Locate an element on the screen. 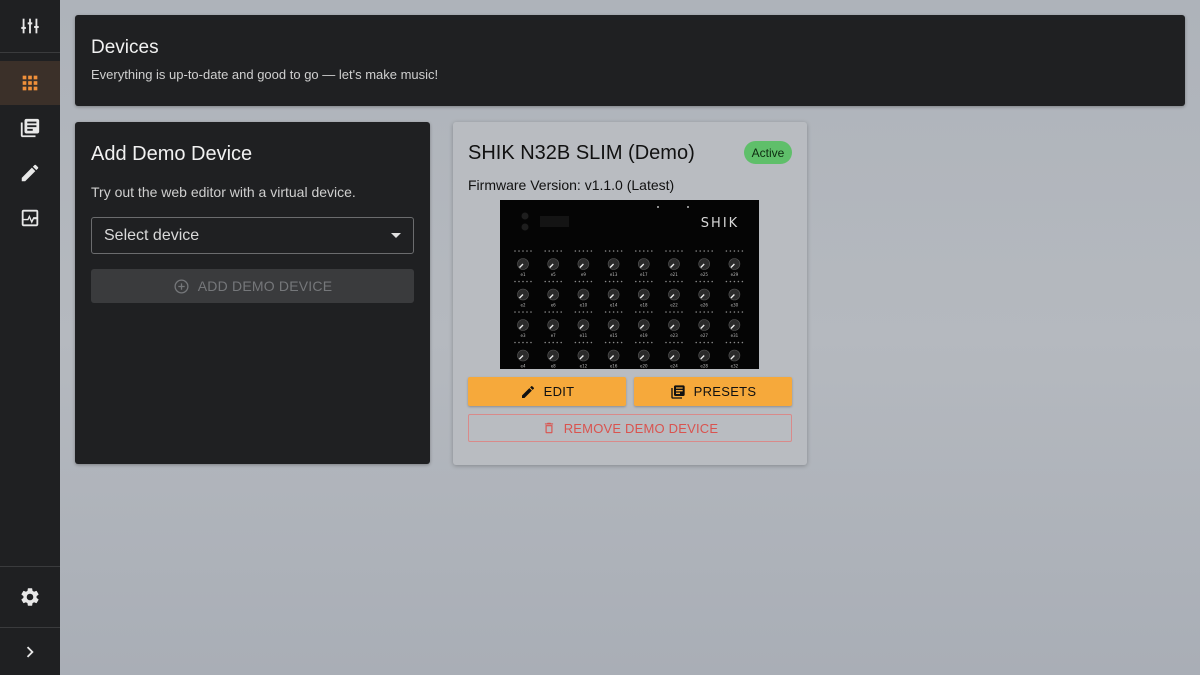 The width and height of the screenshot is (1200, 675). sidebar-item-editor is located at coordinates (30, 173).